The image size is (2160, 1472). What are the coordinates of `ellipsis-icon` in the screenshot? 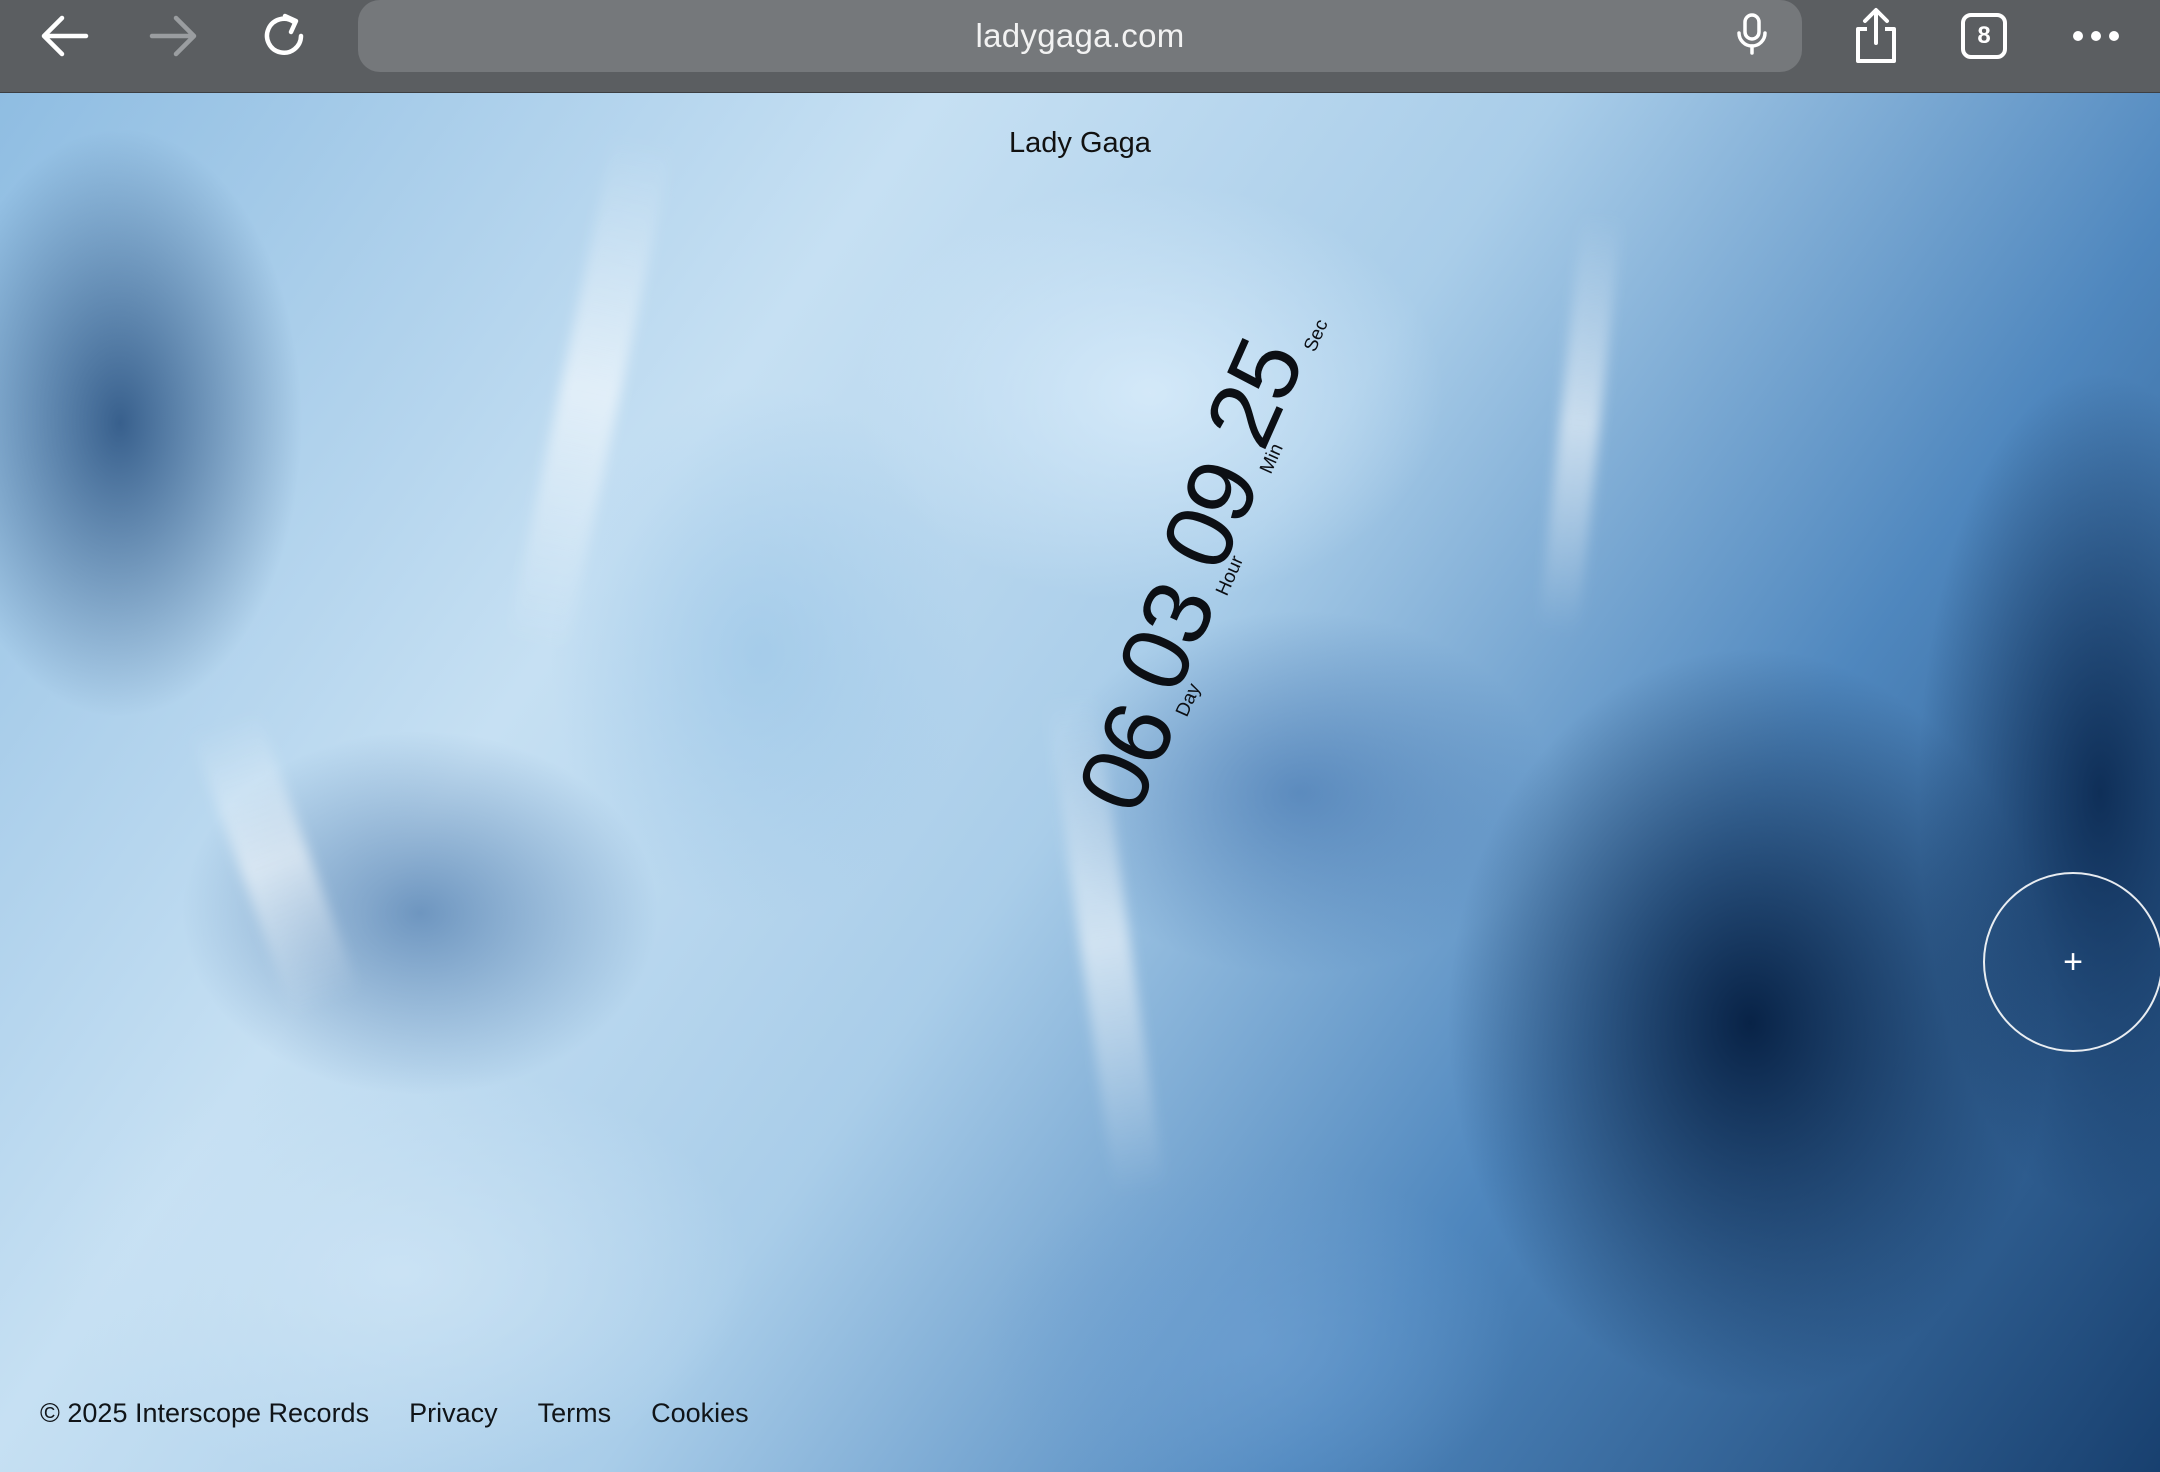 It's located at (2096, 36).